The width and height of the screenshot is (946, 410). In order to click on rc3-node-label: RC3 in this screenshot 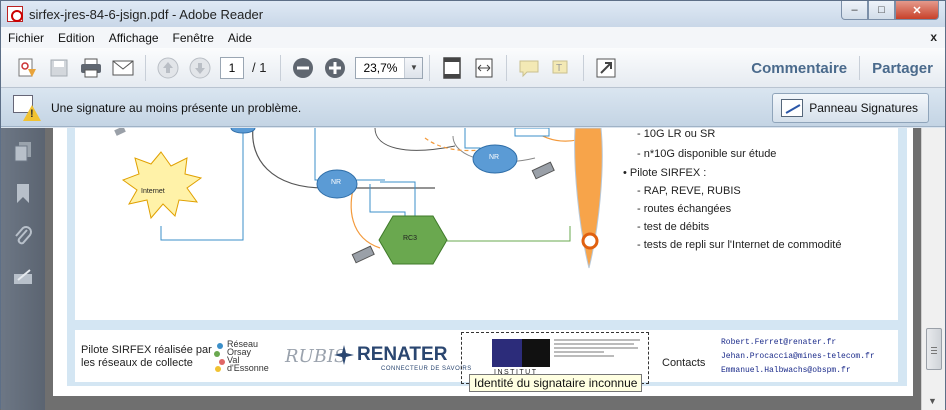, I will do `click(410, 238)`.